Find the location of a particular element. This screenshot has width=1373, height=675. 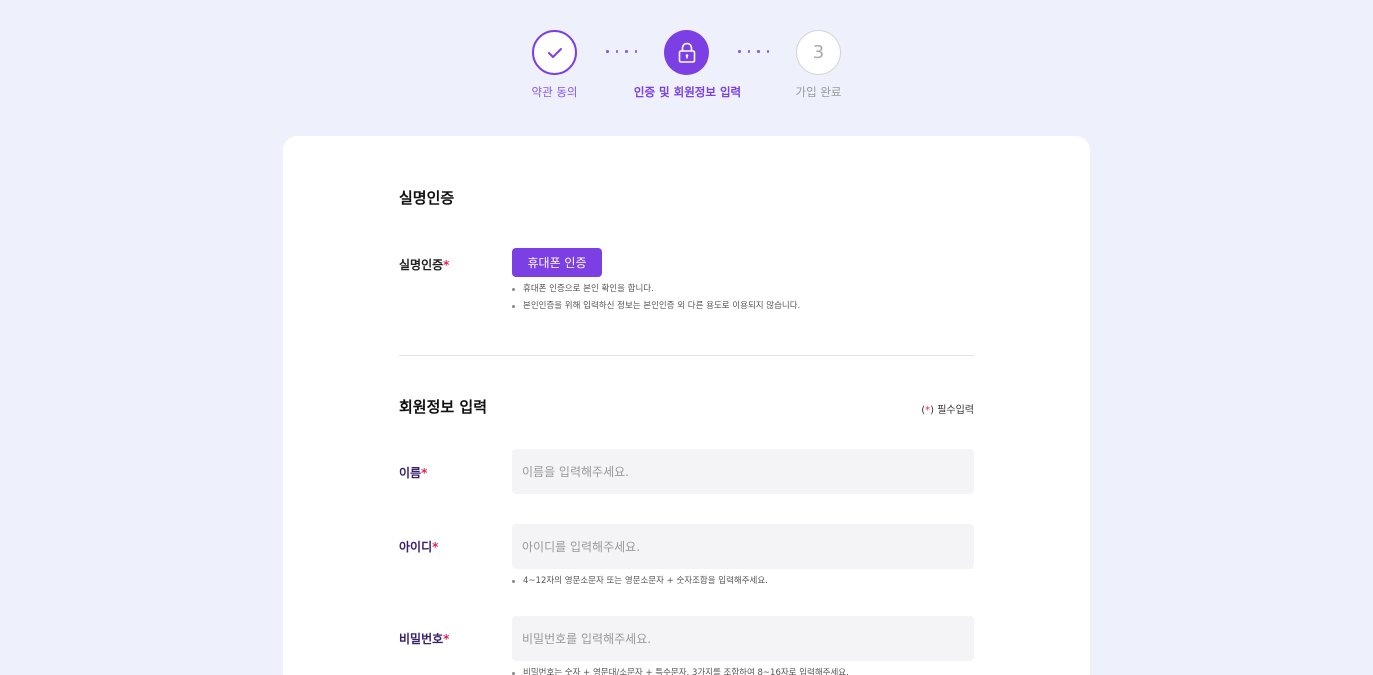

password-label: 비밀번호* is located at coordinates (424, 639).